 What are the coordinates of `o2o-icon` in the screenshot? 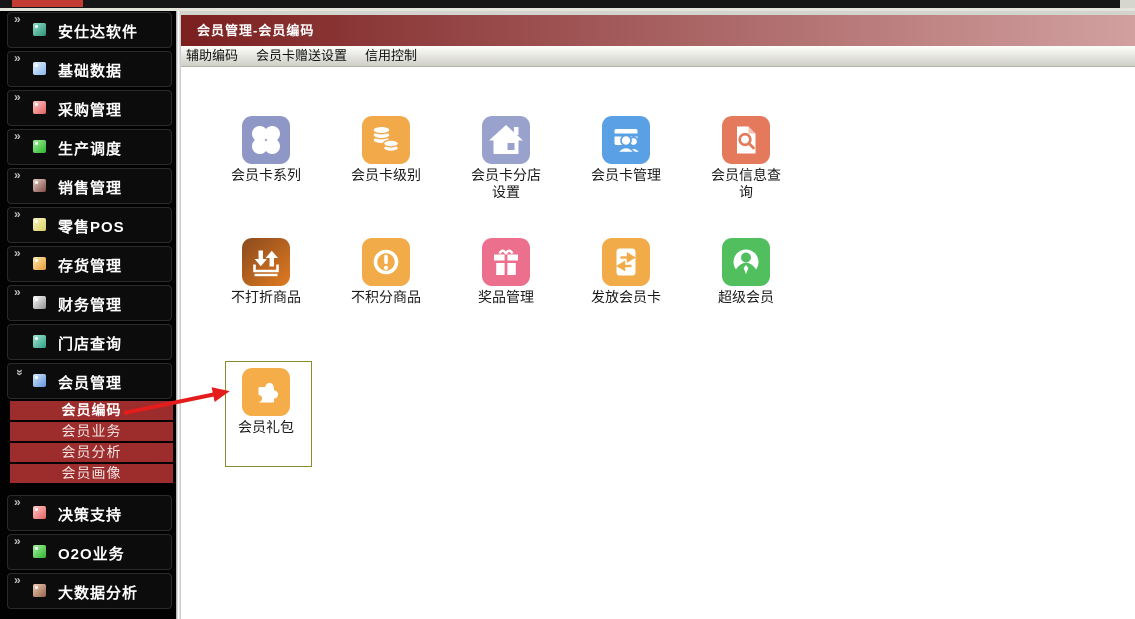 It's located at (39, 551).